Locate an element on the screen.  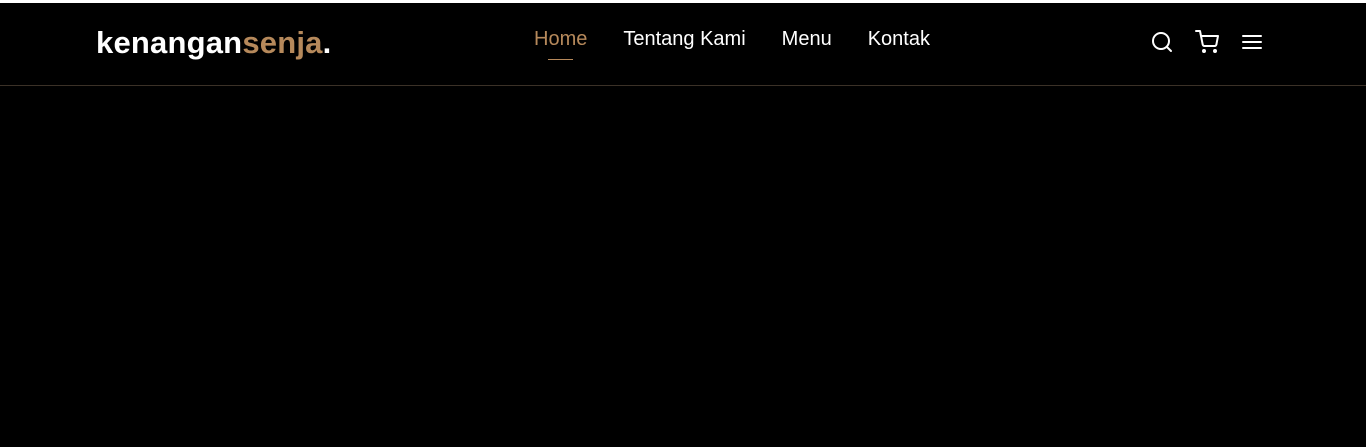
nav-link-label: Kontak is located at coordinates (898, 39).